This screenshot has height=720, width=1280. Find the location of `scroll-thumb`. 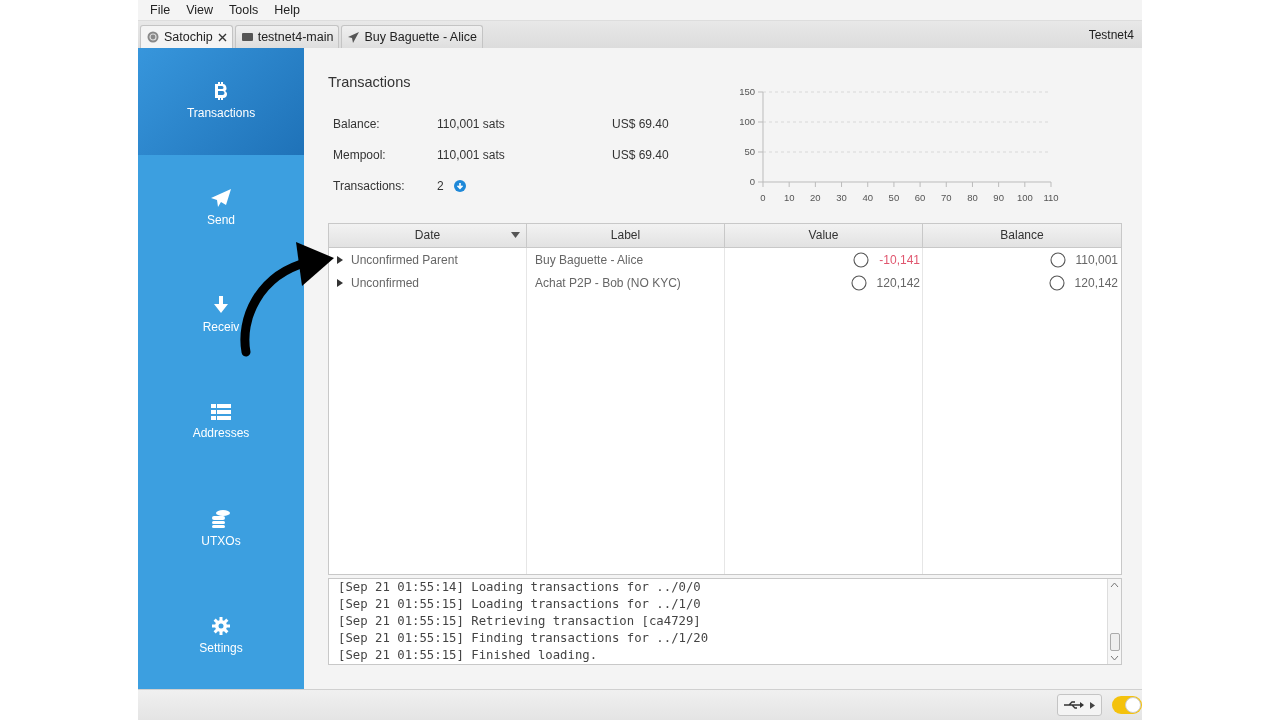

scroll-thumb is located at coordinates (1114, 642).